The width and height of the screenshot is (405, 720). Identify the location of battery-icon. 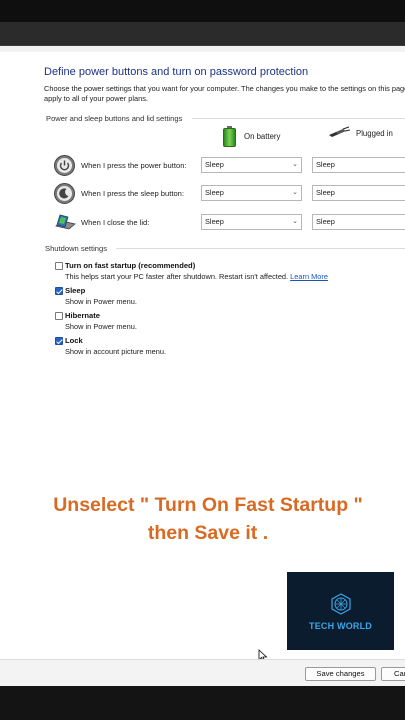
(229, 136).